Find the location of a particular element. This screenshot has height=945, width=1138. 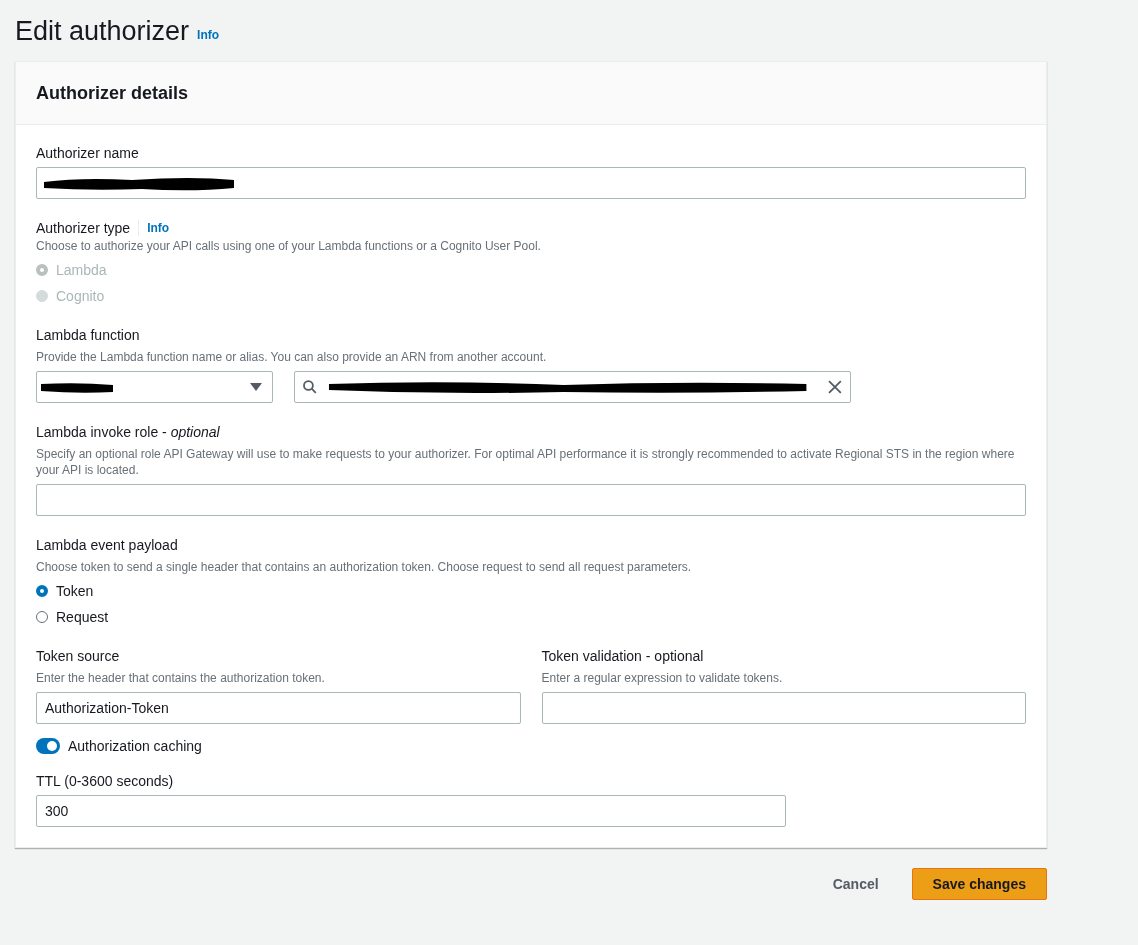

search-icon is located at coordinates (310, 387).